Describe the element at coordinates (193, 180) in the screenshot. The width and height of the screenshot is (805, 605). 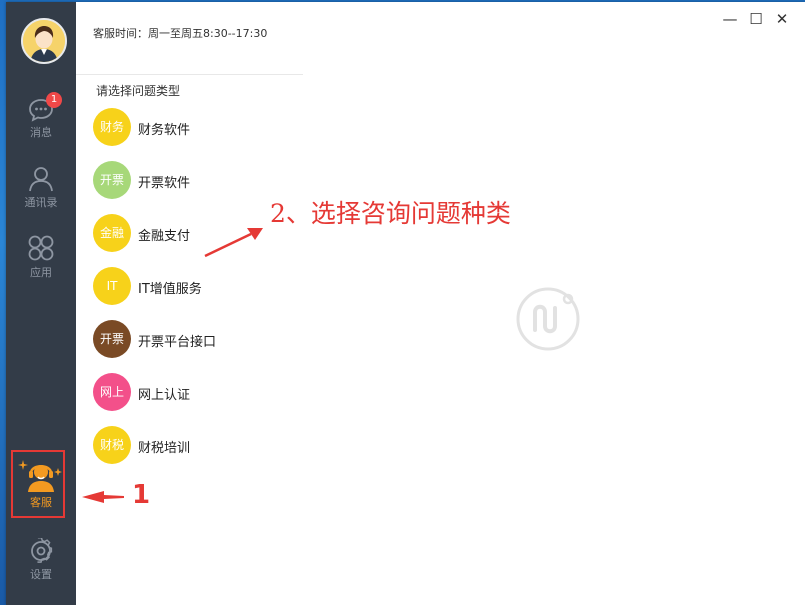
I see `category-item: 开票 开票软件` at that location.